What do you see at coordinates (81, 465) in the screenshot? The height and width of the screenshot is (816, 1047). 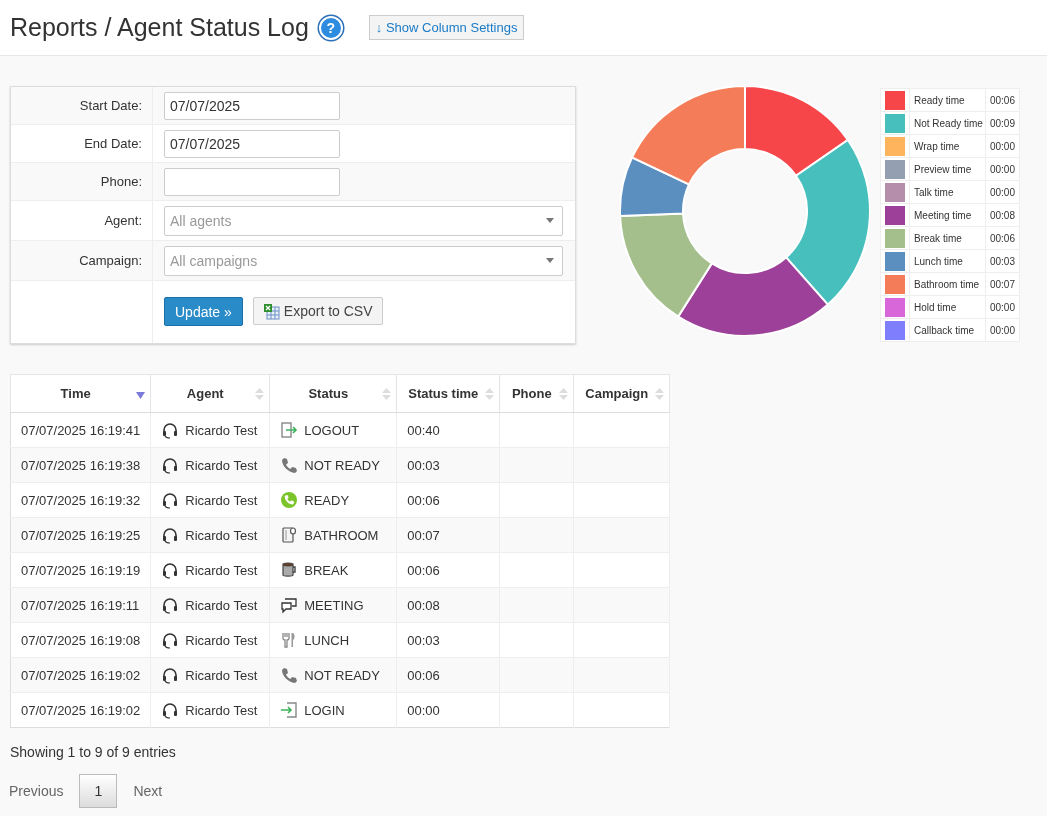 I see `table-cell: 07/07/2025 16:19:38` at bounding box center [81, 465].